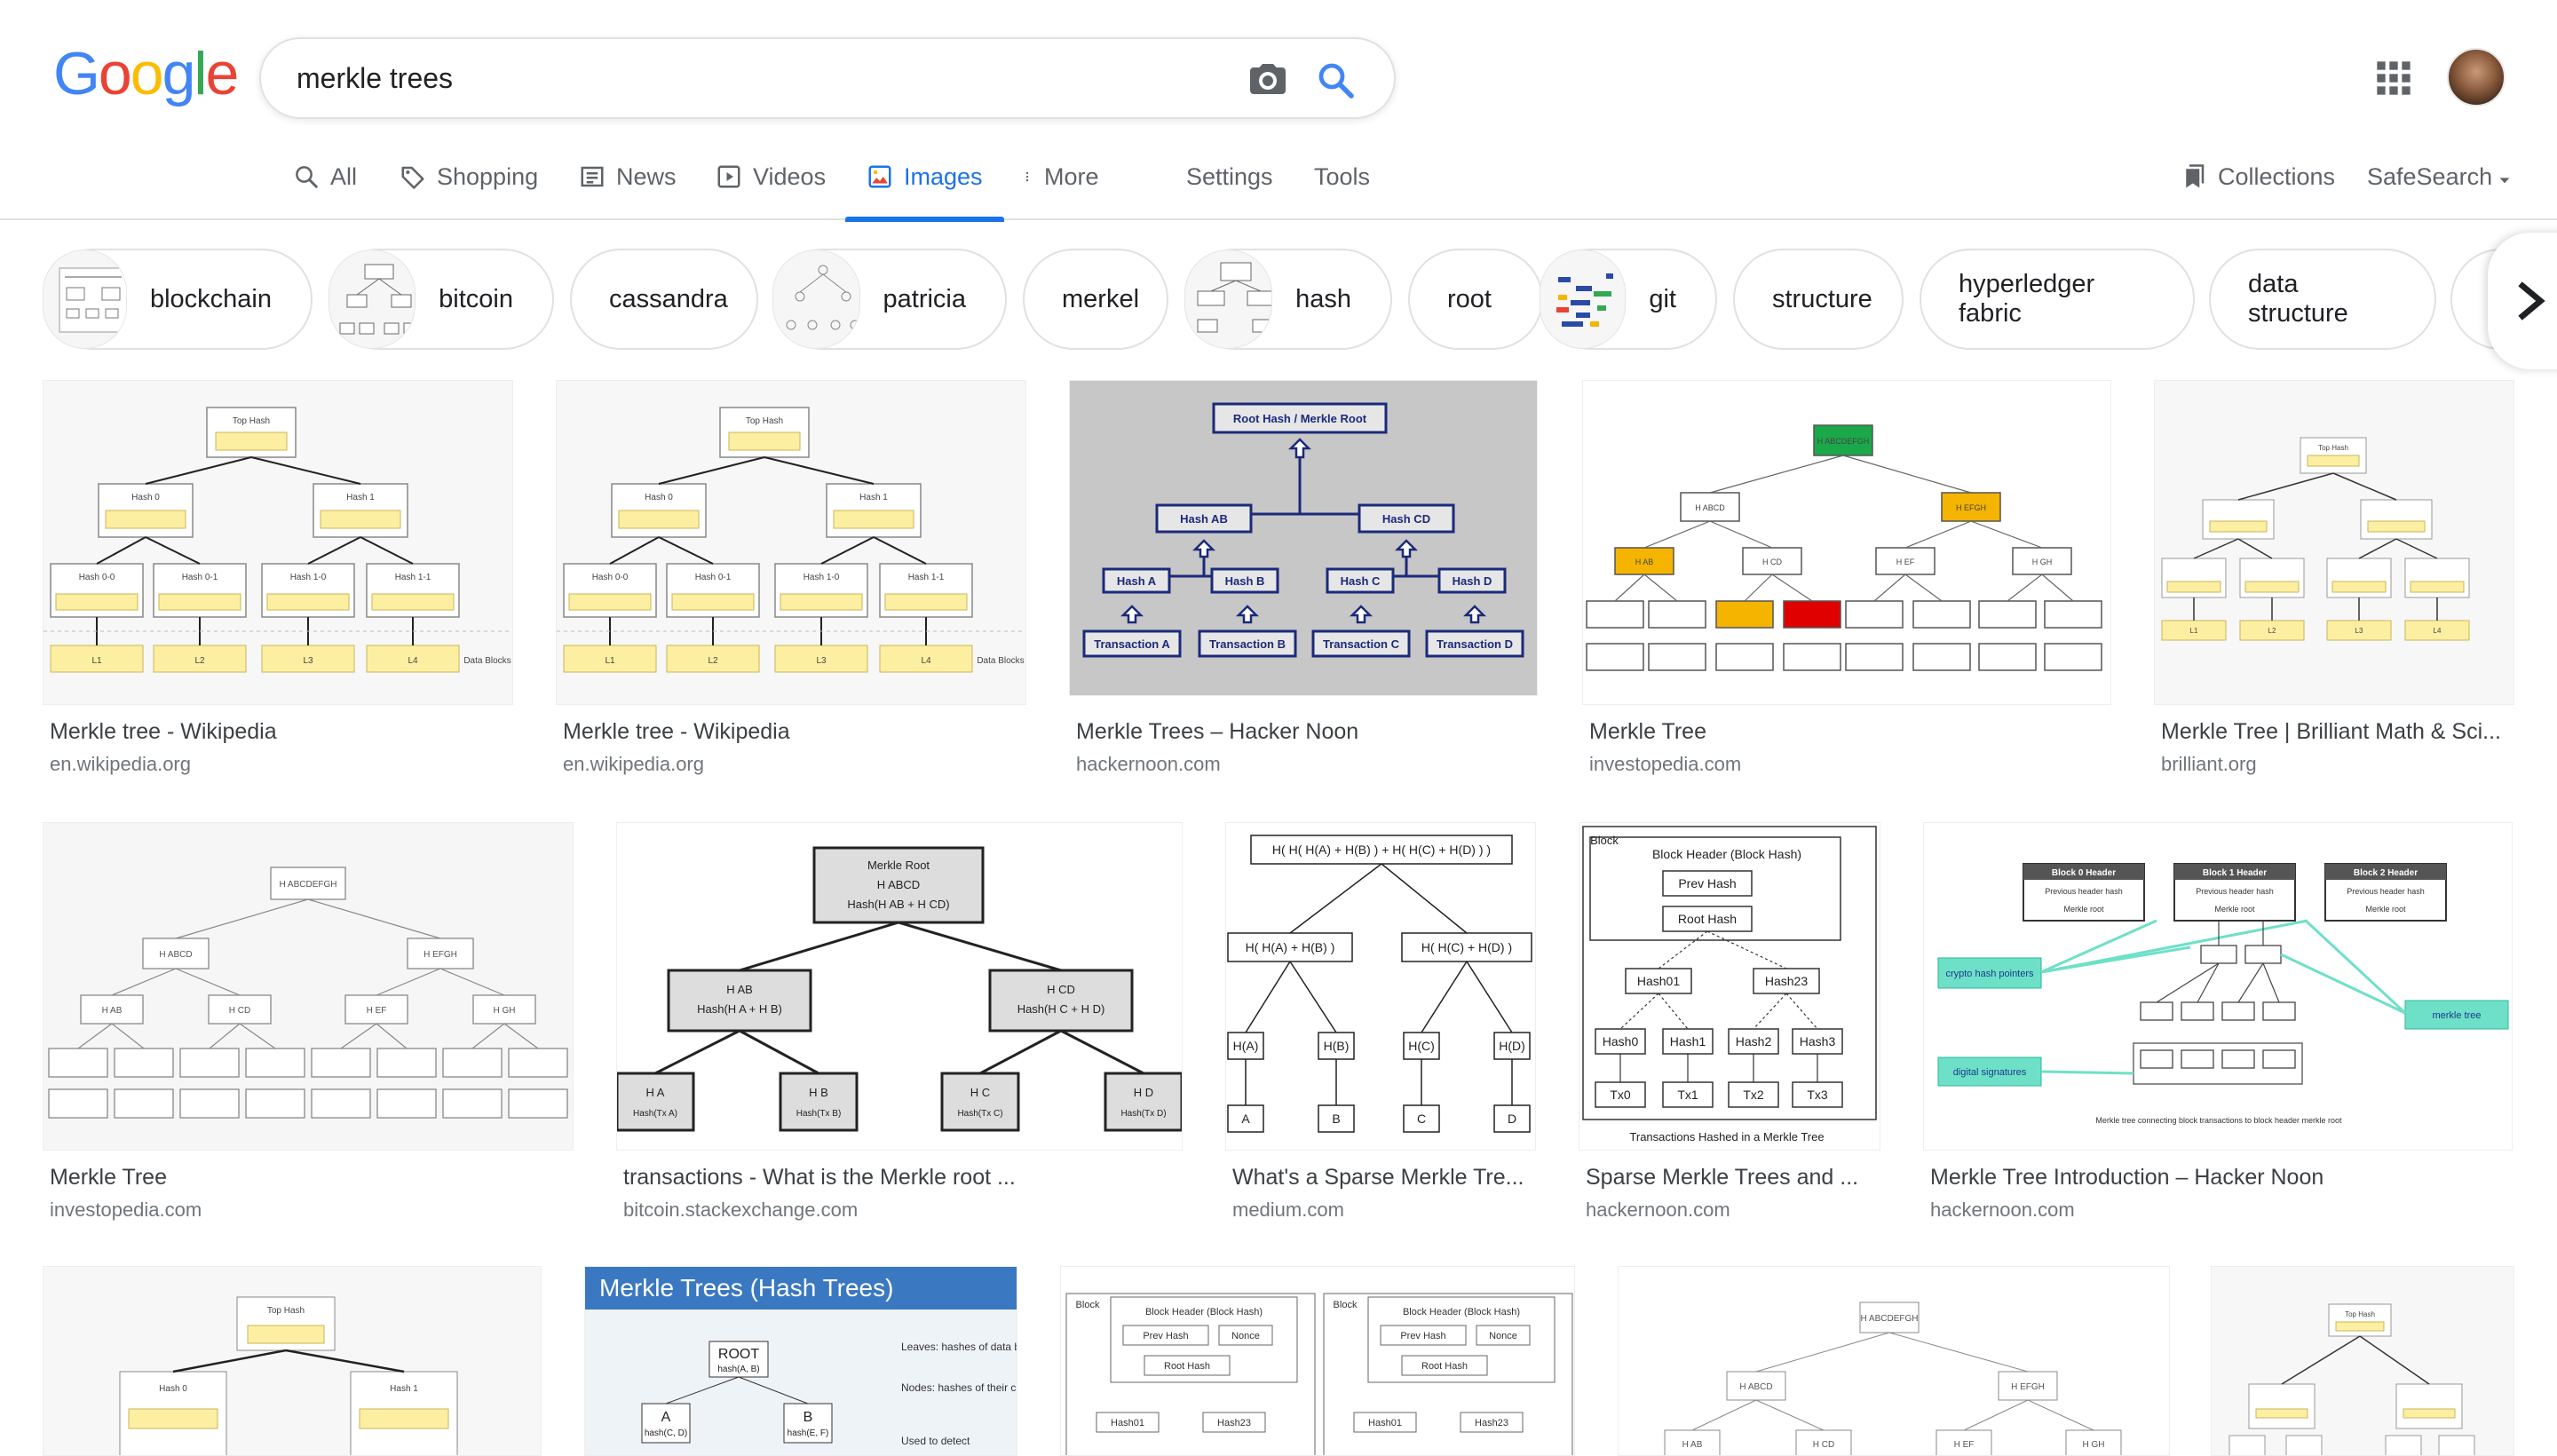 This screenshot has height=1456, width=2557. I want to click on thumb-text: H C, so click(980, 1092).